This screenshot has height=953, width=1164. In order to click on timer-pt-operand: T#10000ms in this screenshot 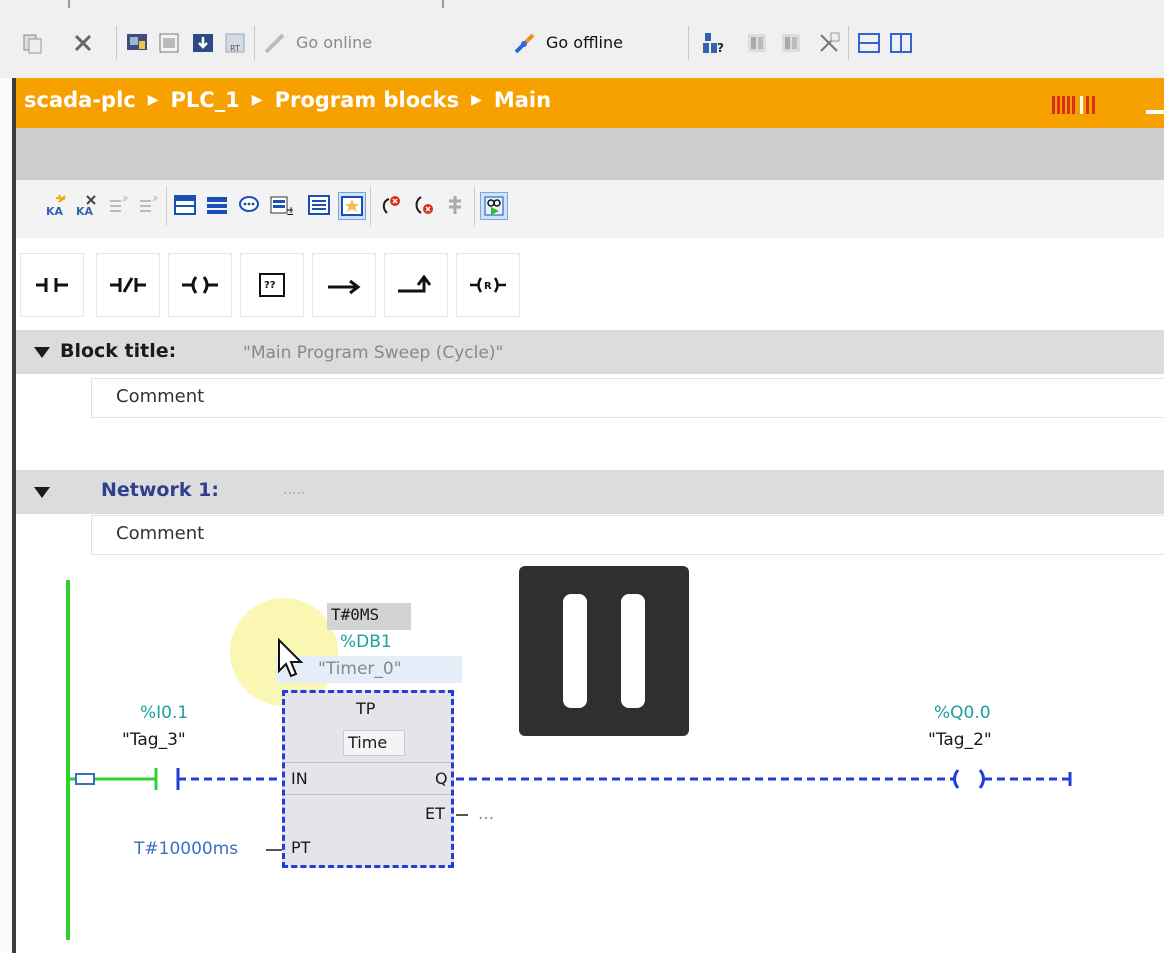, I will do `click(186, 849)`.